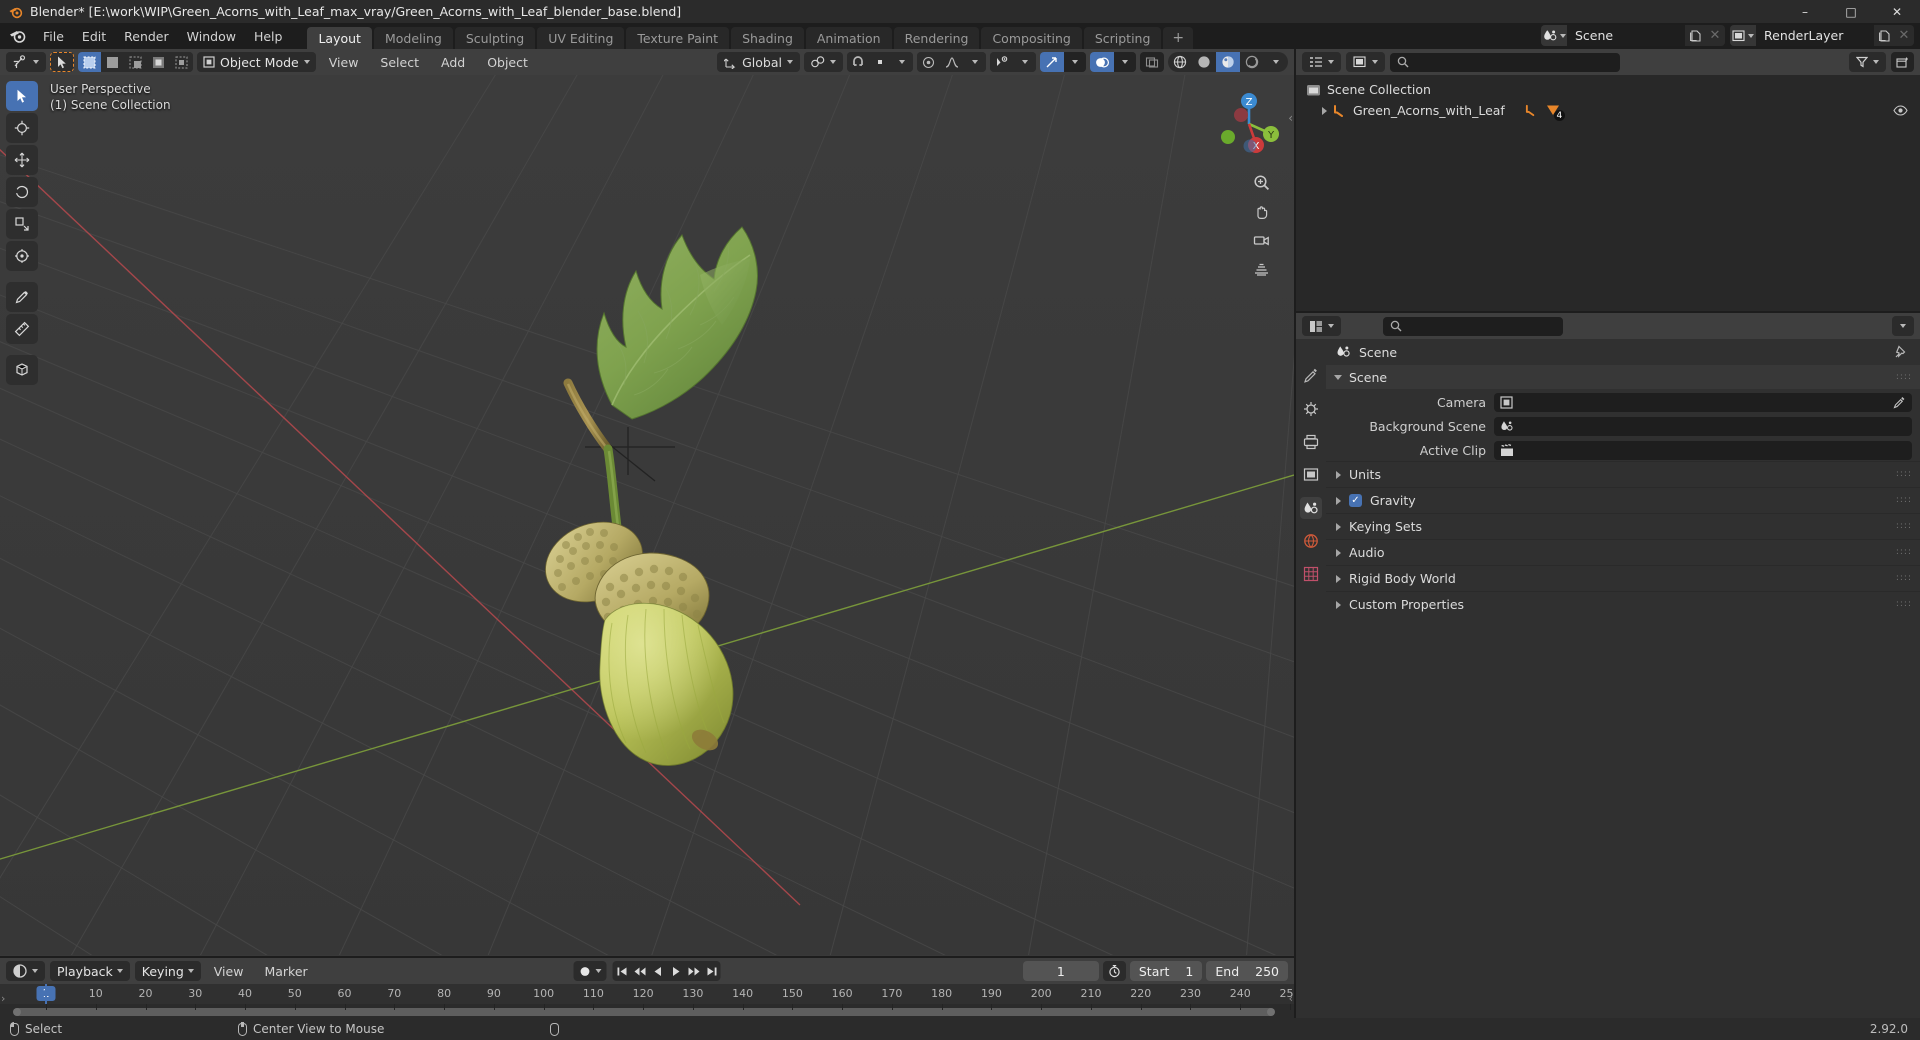 This screenshot has height=1040, width=1920. I want to click on menu-file: File, so click(53, 36).